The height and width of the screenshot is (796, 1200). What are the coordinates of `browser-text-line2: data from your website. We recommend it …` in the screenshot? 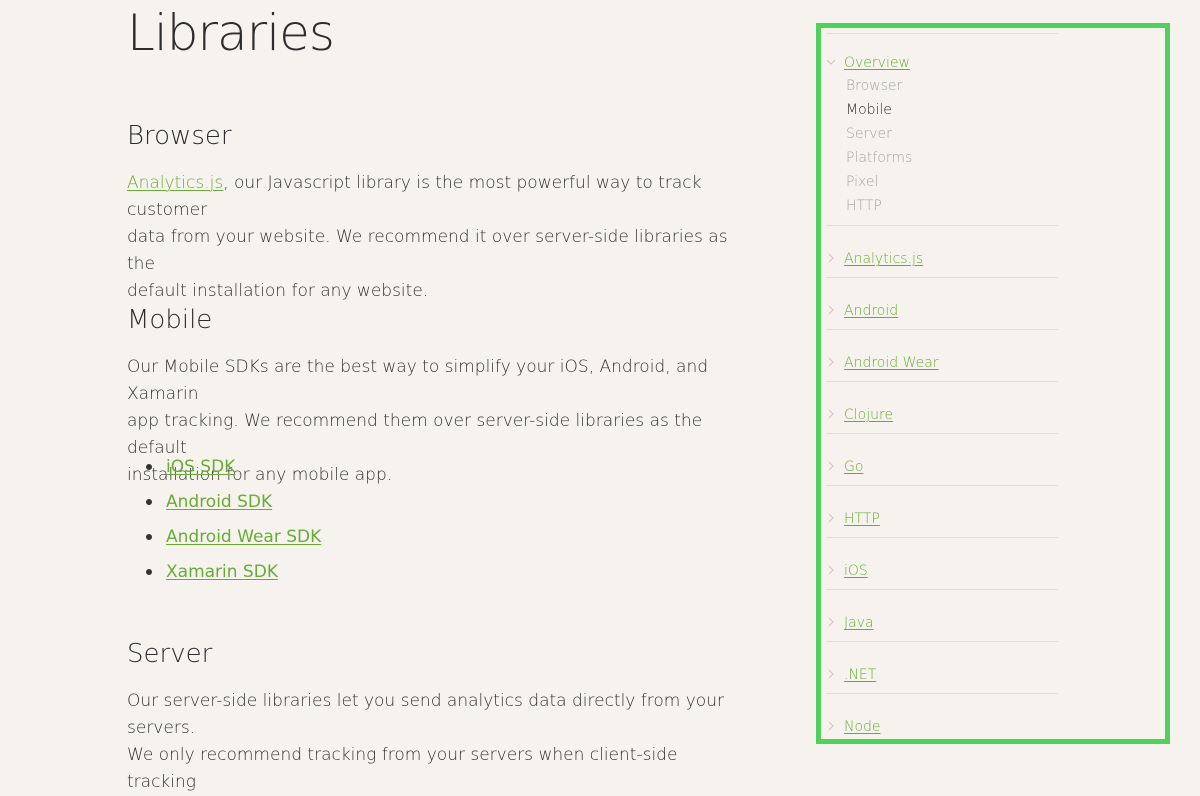 It's located at (427, 250).